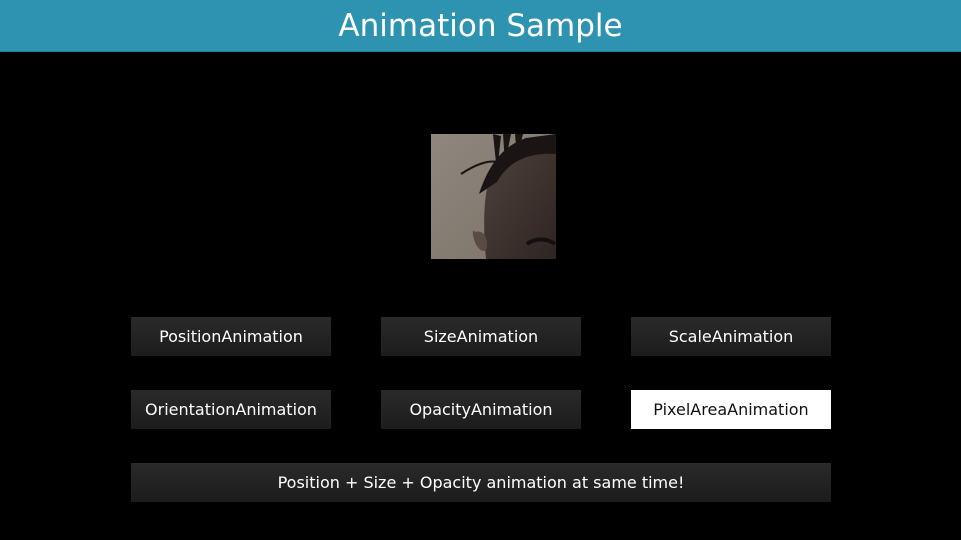 This screenshot has width=961, height=540. I want to click on page-title: Animation Sample, so click(480, 25).